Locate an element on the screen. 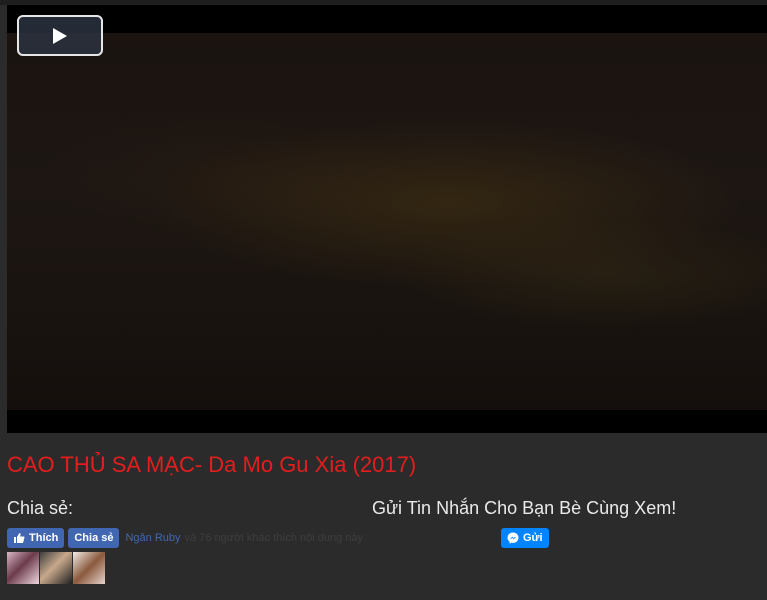  play-icon is located at coordinates (60, 36).